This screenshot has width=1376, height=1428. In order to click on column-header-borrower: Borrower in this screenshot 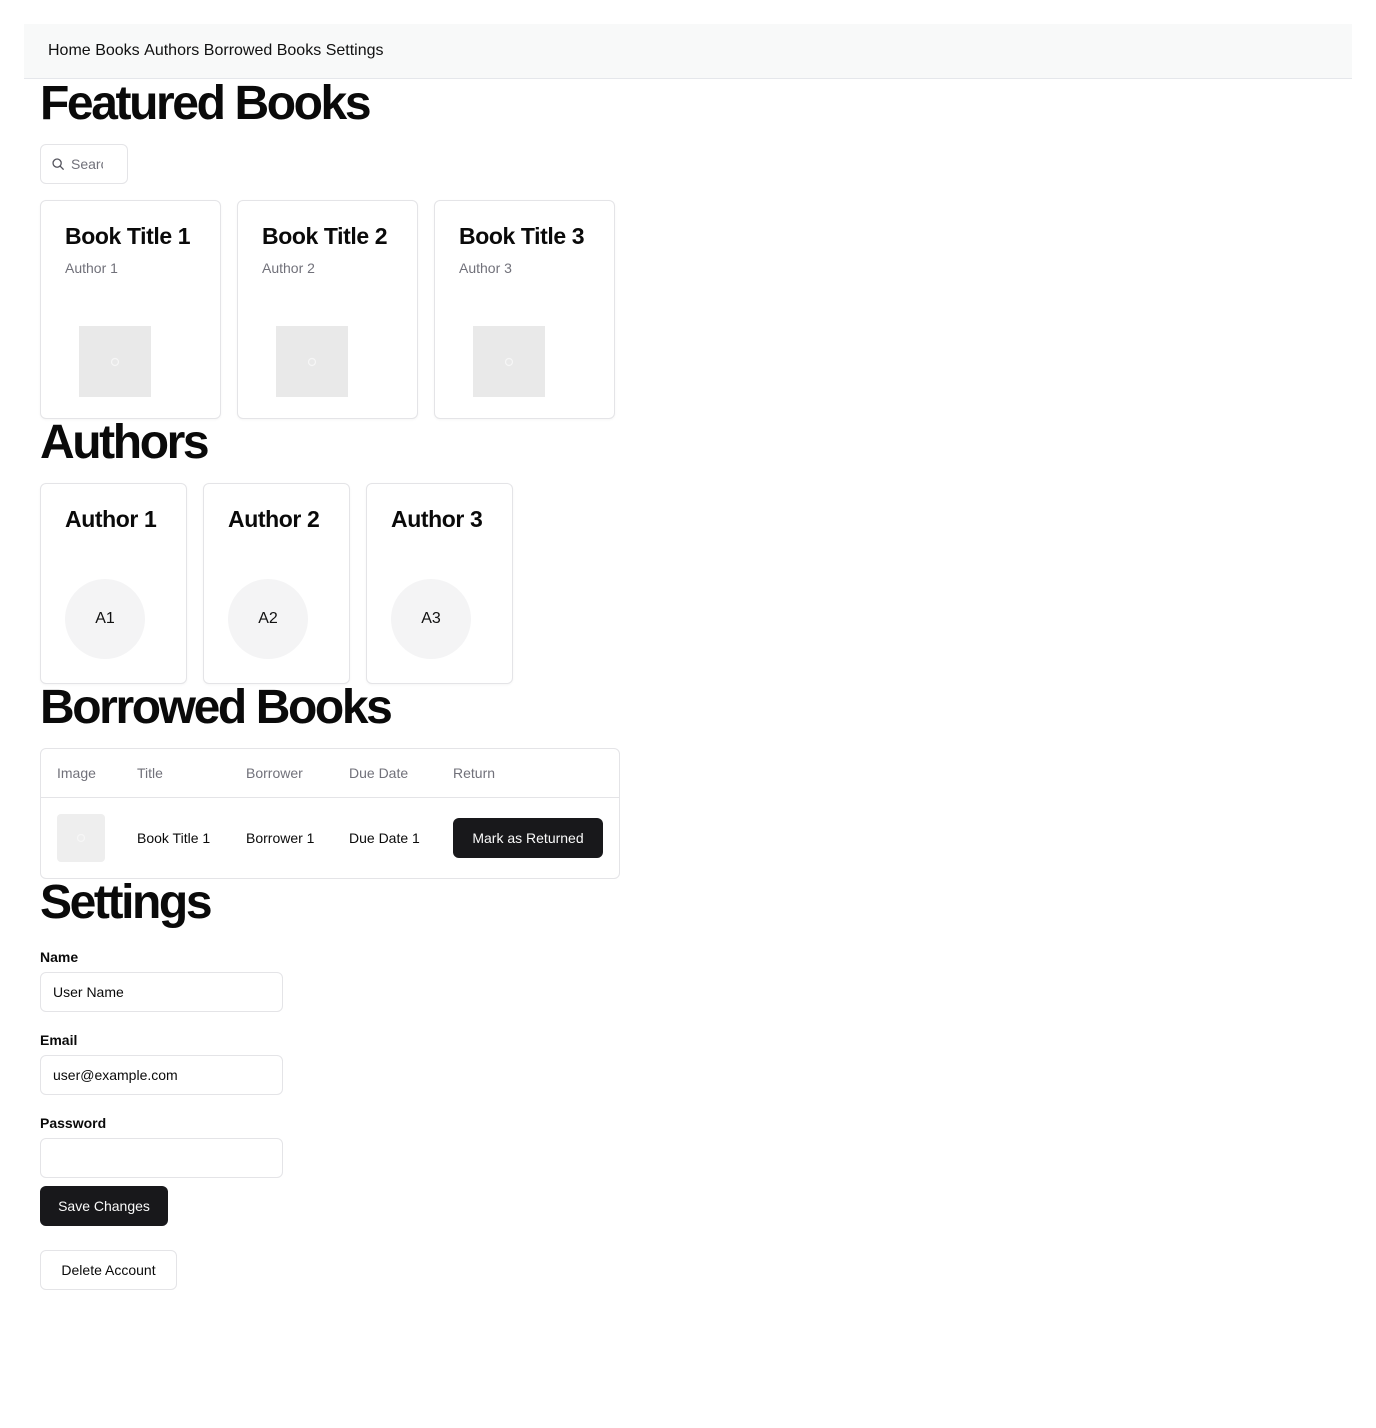, I will do `click(281, 773)`.